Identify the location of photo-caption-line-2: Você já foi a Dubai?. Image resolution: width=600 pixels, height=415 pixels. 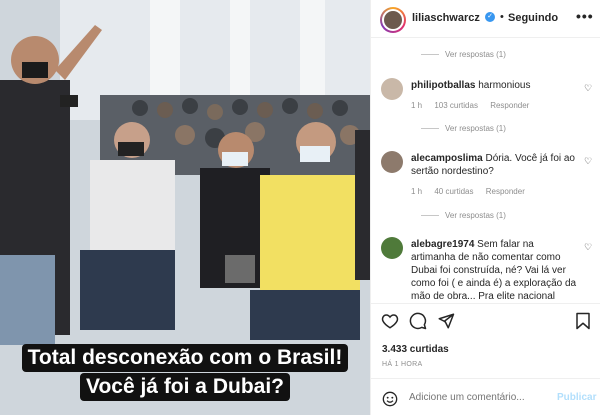
(185, 387).